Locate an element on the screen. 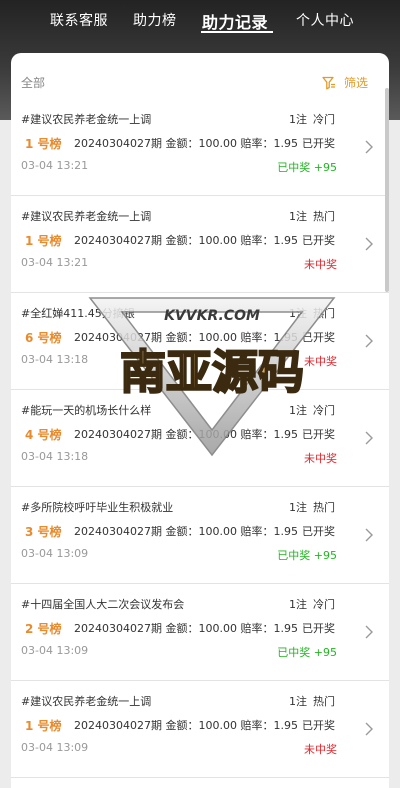 The image size is (400, 788). nav-customer-service: 联系客服 is located at coordinates (79, 20).